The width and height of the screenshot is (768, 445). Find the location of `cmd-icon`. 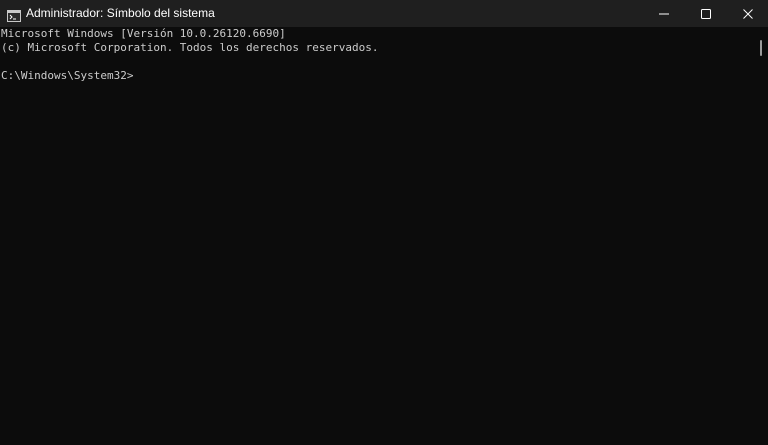

cmd-icon is located at coordinates (14, 14).